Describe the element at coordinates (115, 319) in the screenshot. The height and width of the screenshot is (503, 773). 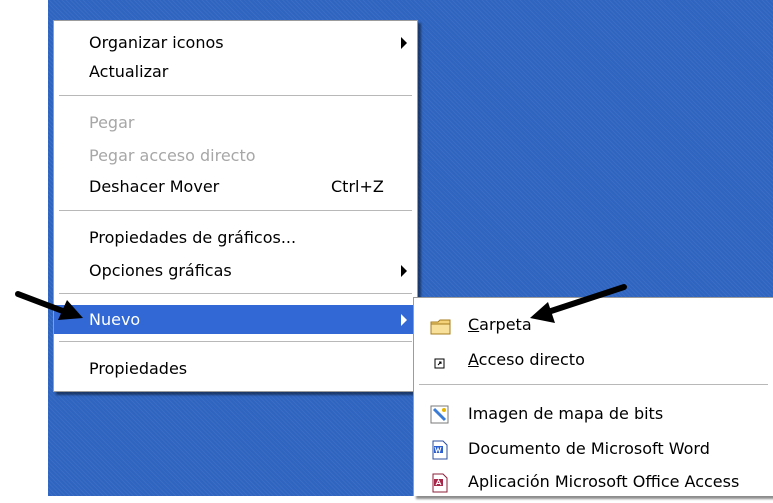
I see `menu-item-label: Nuevo` at that location.